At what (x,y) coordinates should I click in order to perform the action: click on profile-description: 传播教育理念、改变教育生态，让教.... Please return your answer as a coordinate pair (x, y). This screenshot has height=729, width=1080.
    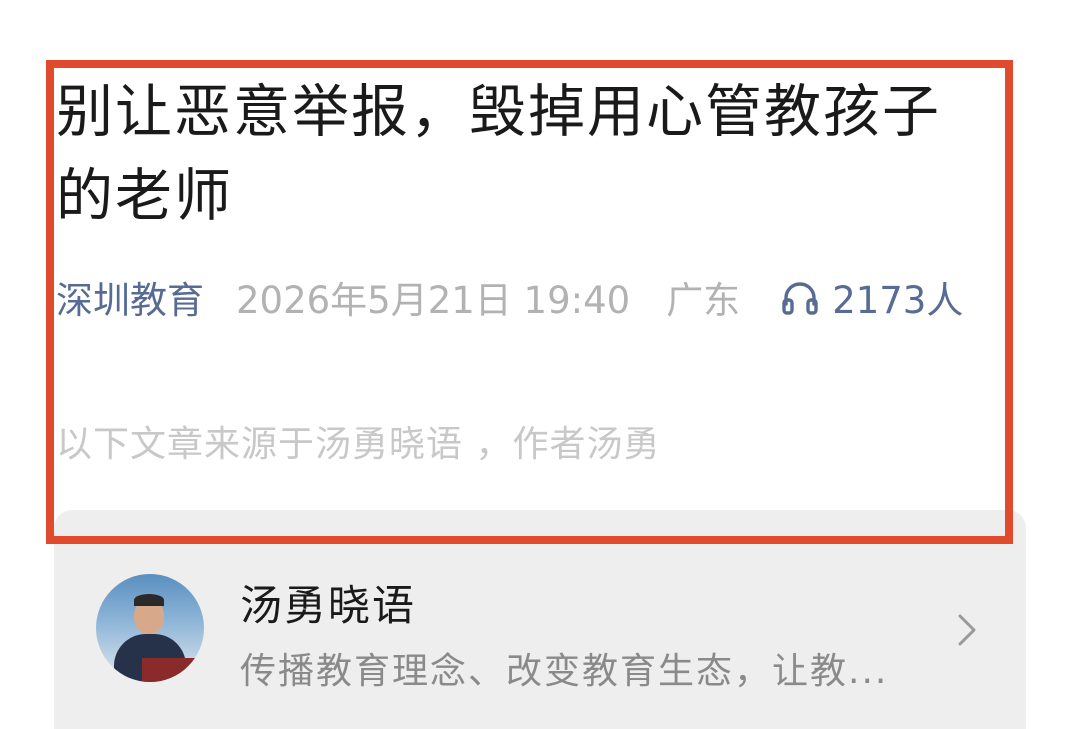
    Looking at the image, I should click on (564, 671).